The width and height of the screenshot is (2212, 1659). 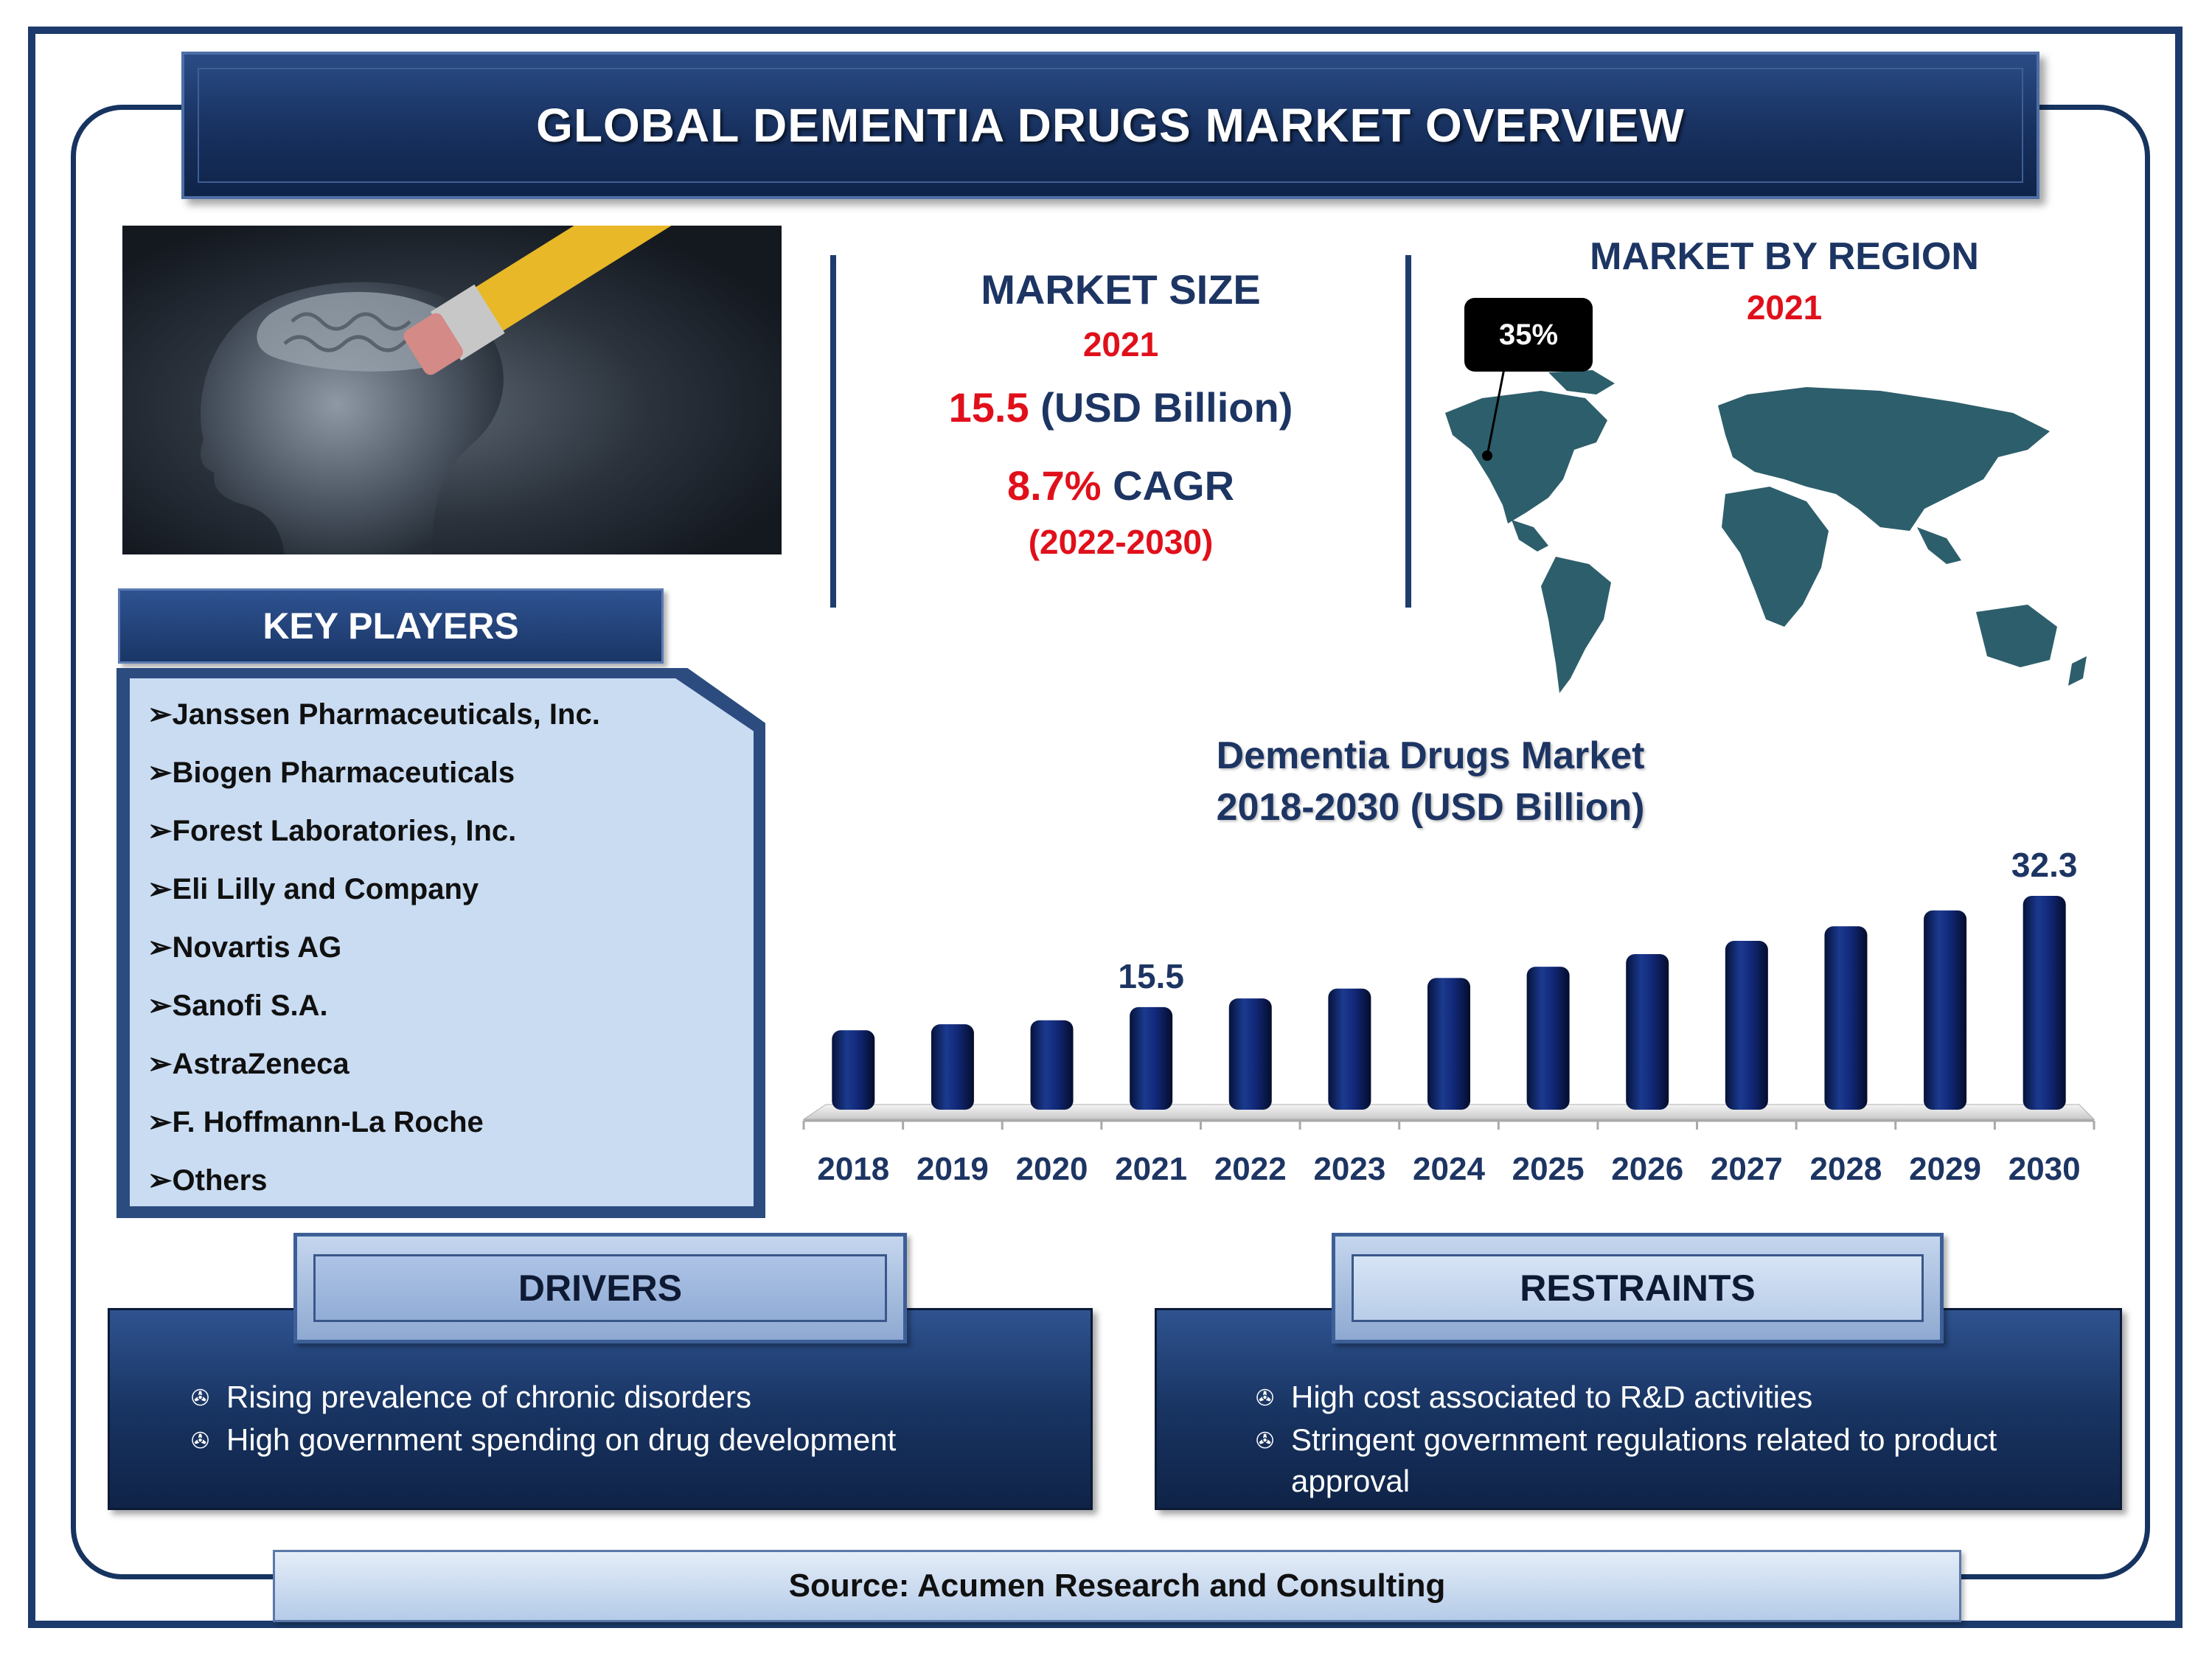 I want to click on restraints-header: RESTRAINTS, so click(x=1638, y=1288).